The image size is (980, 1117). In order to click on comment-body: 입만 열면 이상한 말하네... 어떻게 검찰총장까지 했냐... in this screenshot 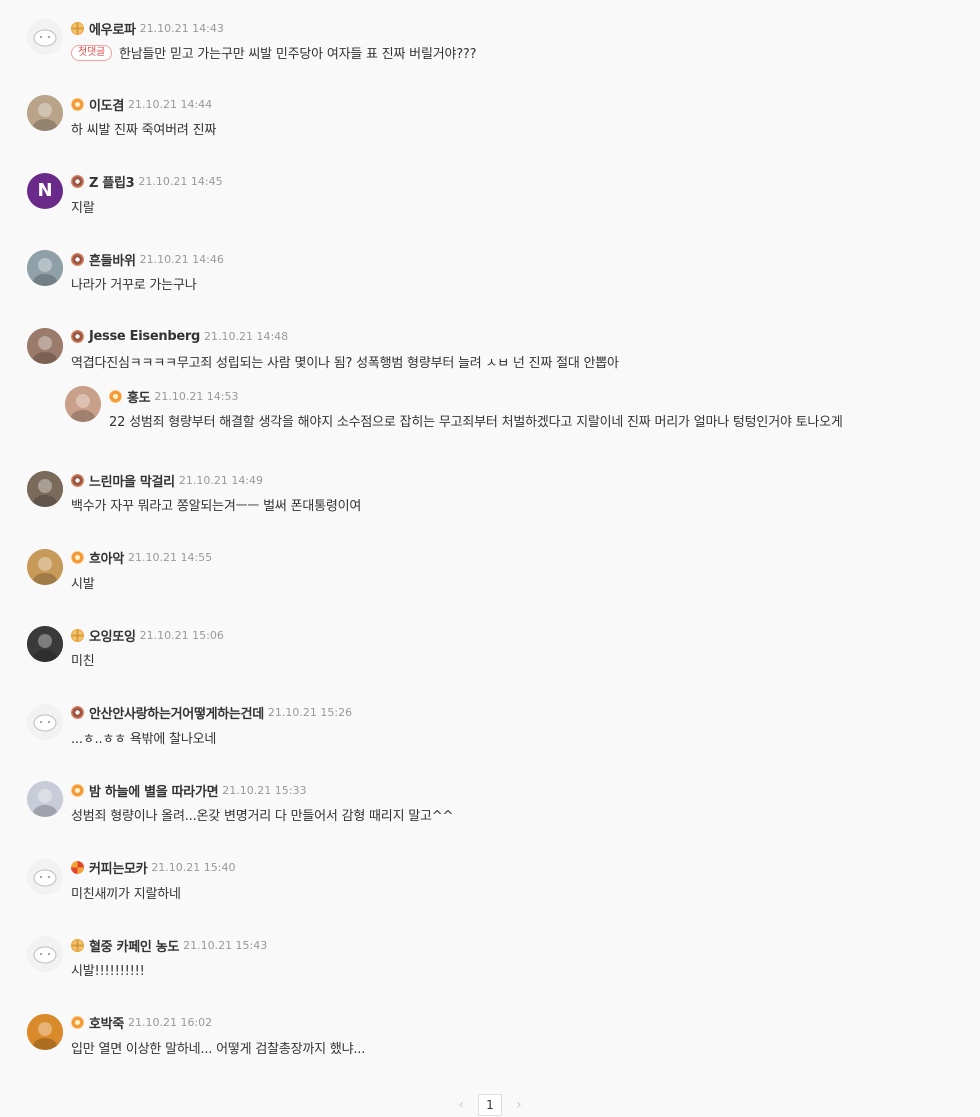, I will do `click(218, 1049)`.